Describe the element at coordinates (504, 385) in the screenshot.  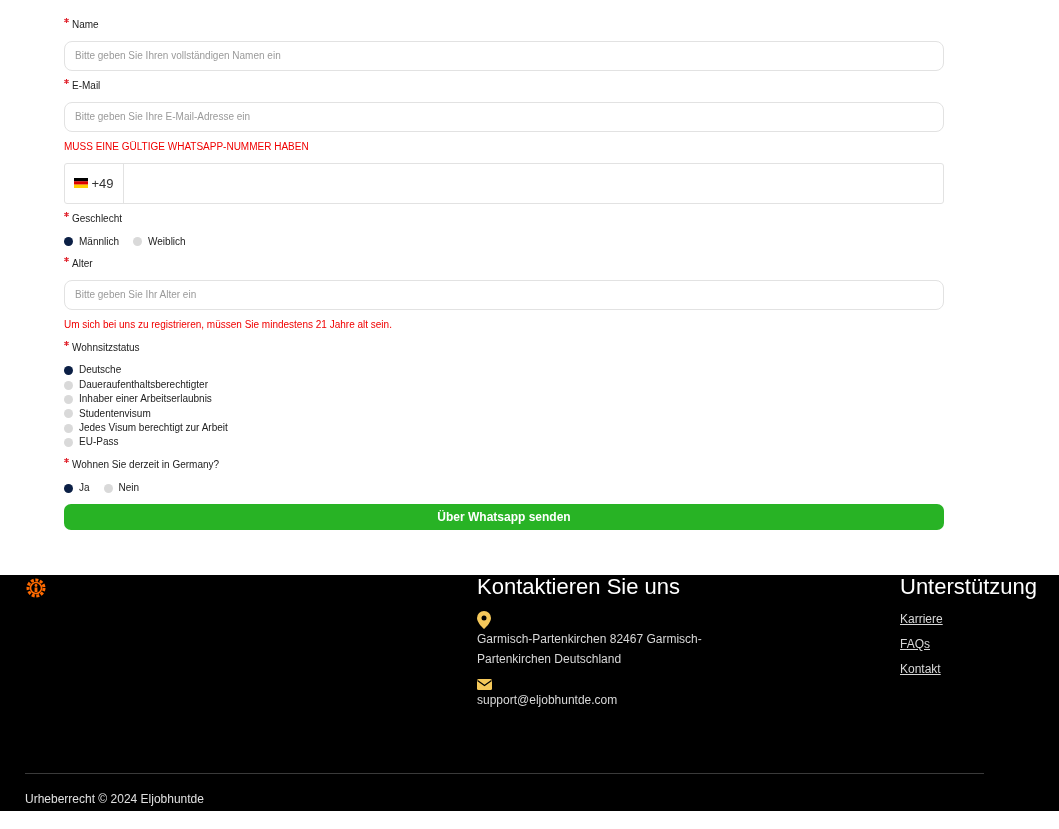
I see `radio-option: Daueraufenthaltsberechtigter` at that location.